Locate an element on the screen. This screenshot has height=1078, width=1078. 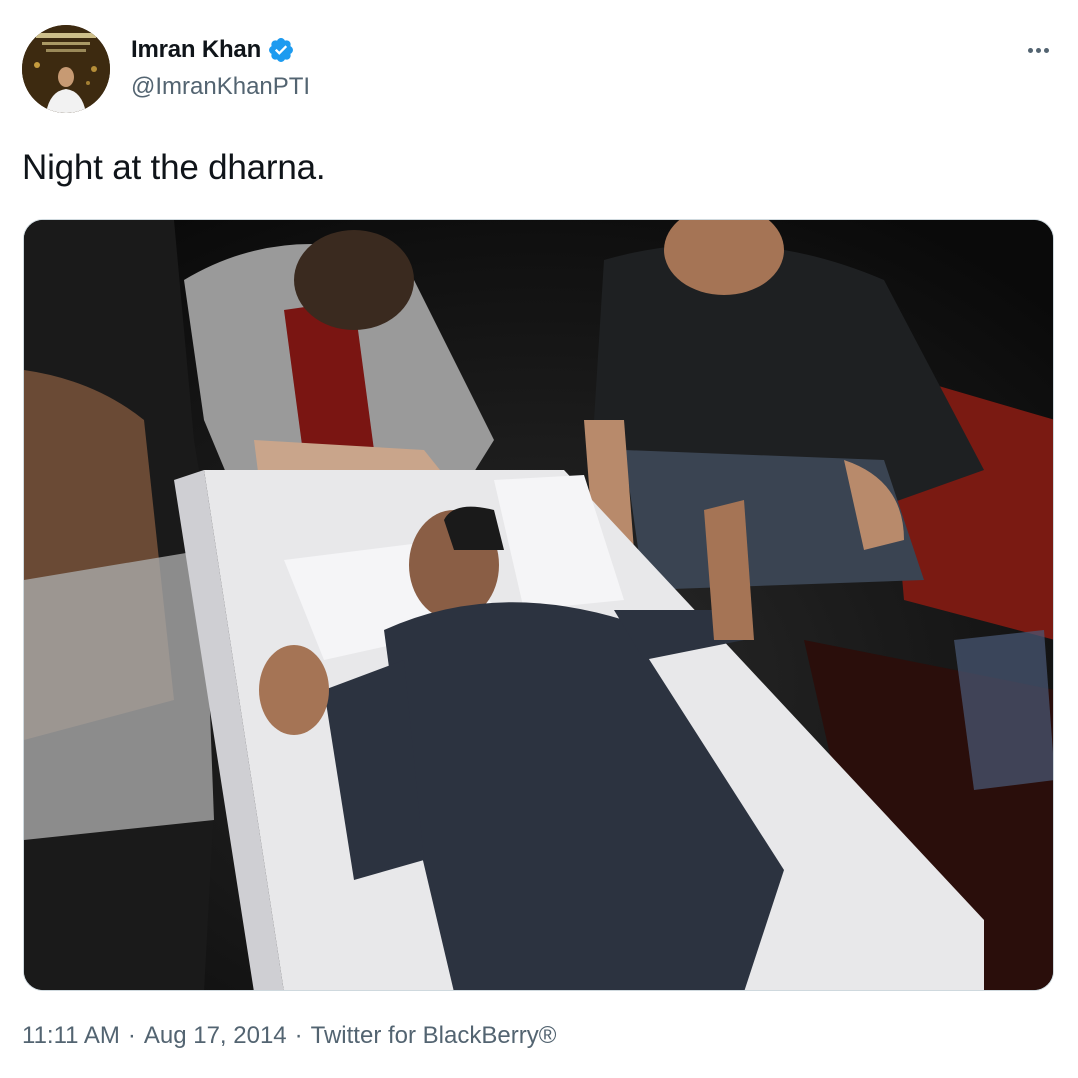
author-name-row: Imran Khan is located at coordinates (213, 50).